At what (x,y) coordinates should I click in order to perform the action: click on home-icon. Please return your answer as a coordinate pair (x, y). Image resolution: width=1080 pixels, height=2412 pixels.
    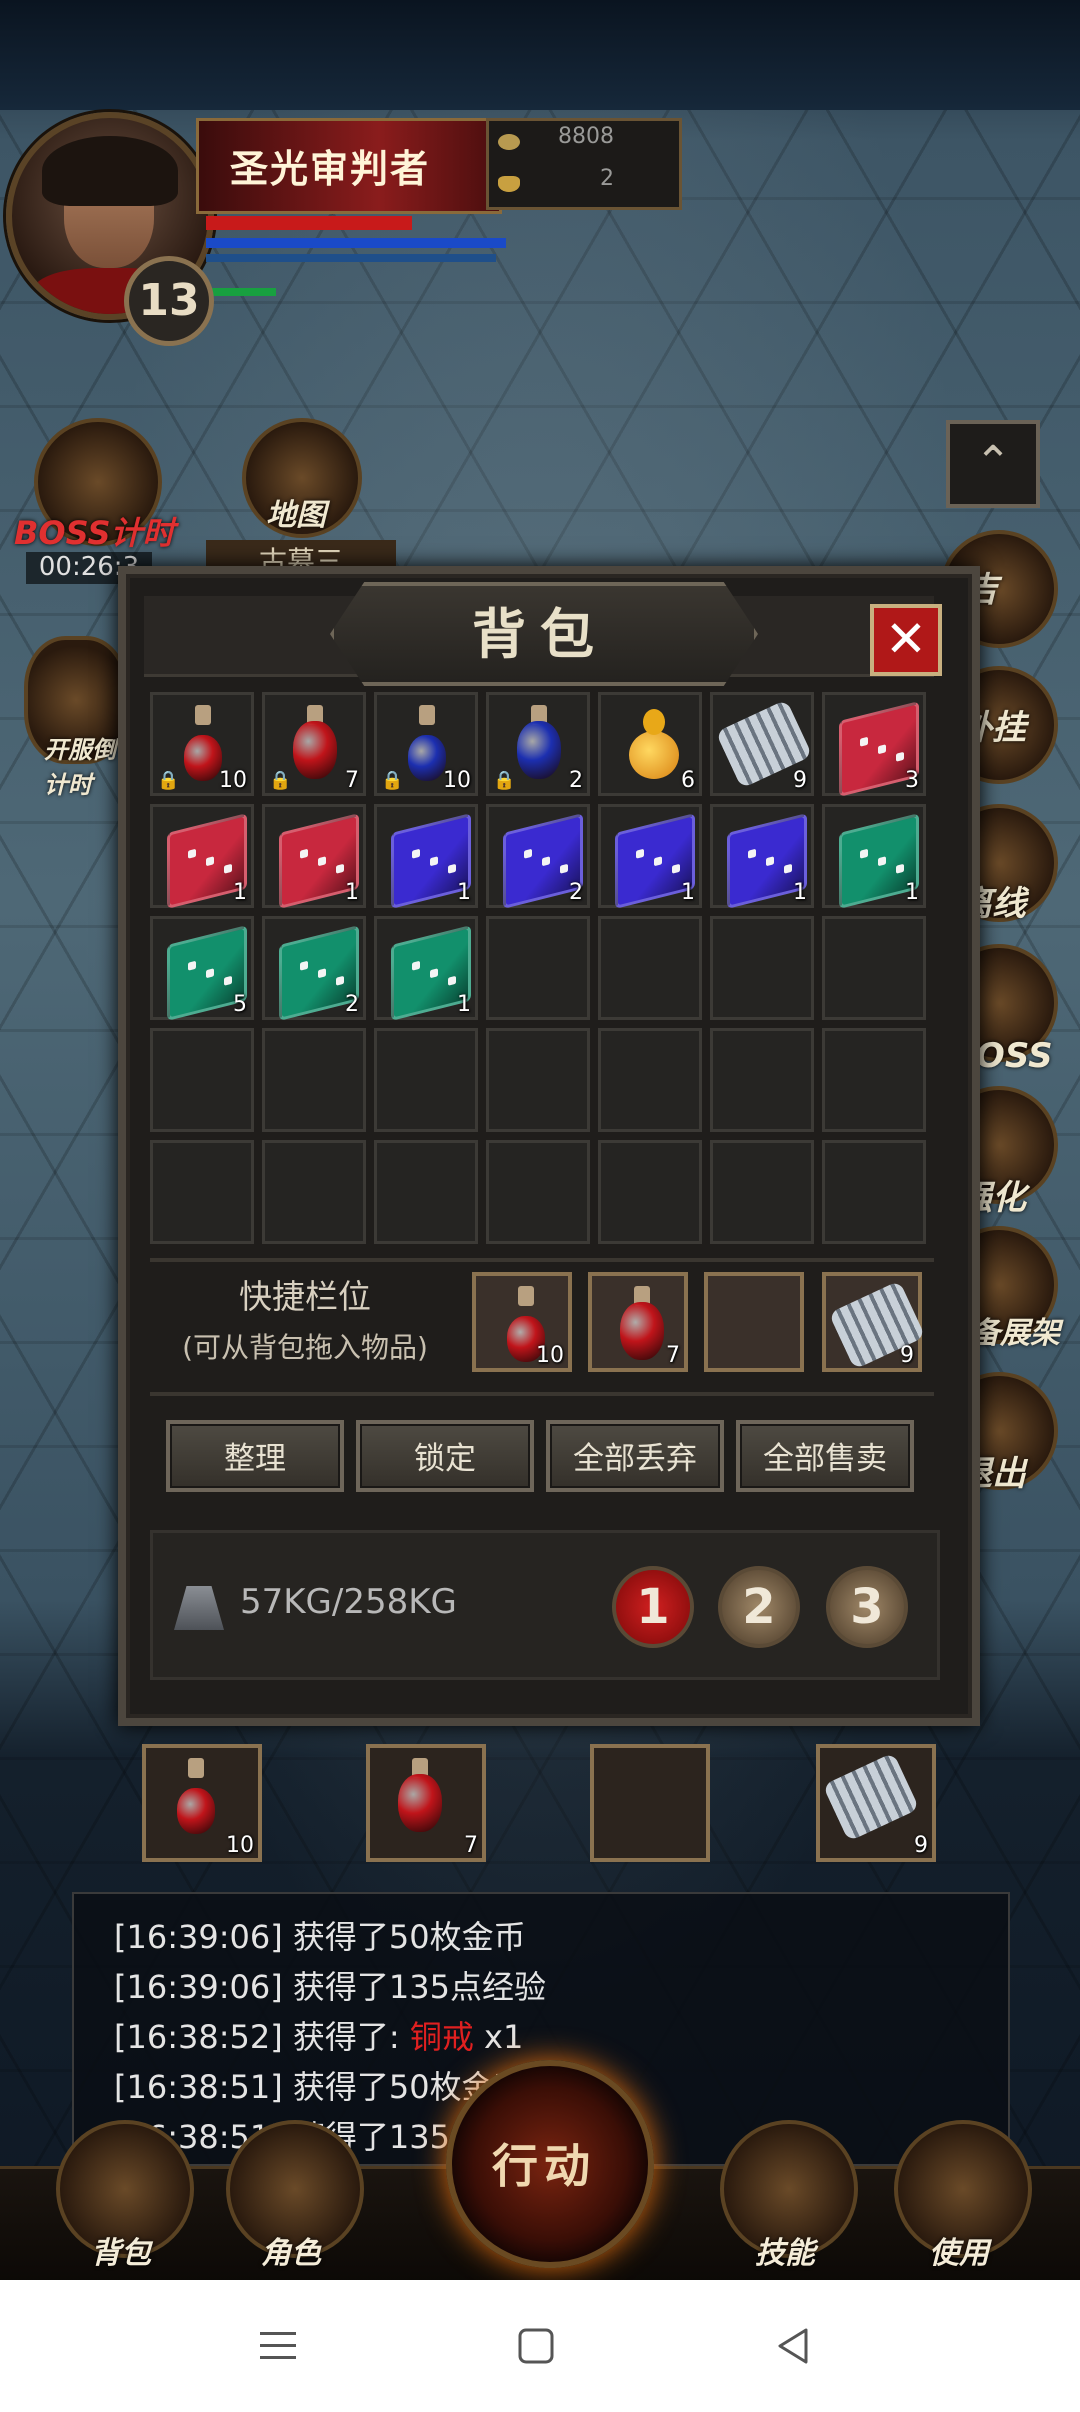
    Looking at the image, I should click on (536, 2346).